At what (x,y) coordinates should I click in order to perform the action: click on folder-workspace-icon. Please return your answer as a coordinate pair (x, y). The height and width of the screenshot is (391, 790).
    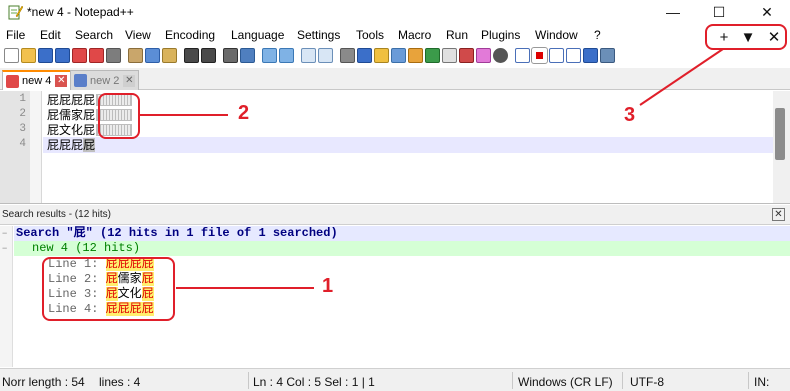
    Looking at the image, I should click on (449, 55).